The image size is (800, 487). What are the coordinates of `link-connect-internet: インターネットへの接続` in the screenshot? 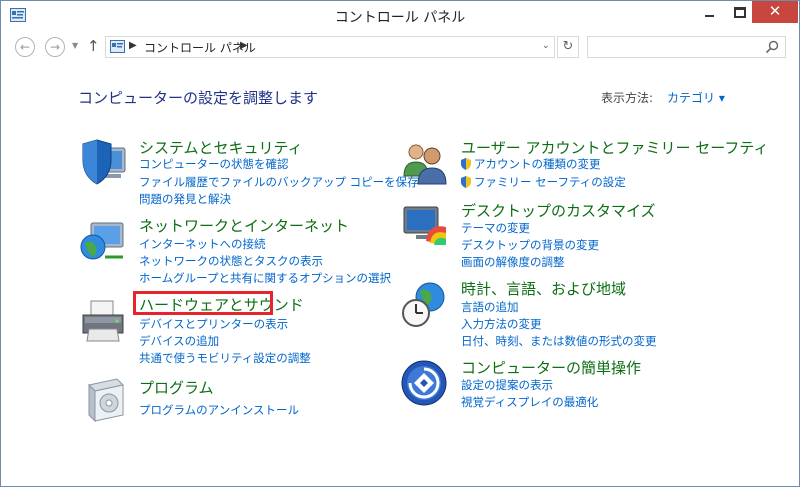 It's located at (202, 244).